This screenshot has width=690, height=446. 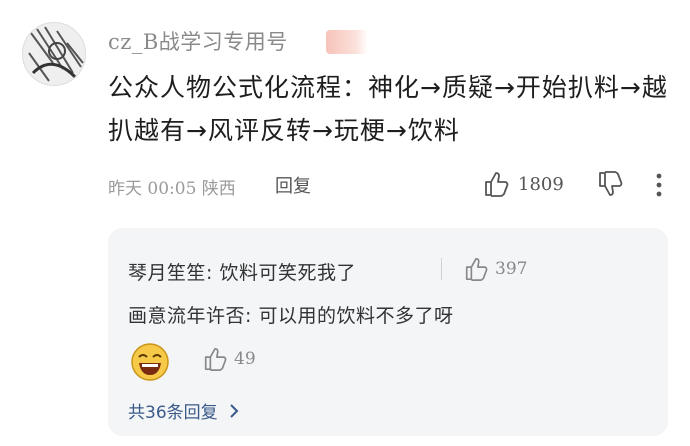 What do you see at coordinates (198, 41) in the screenshot?
I see `username: cz_B战学习专用号` at bounding box center [198, 41].